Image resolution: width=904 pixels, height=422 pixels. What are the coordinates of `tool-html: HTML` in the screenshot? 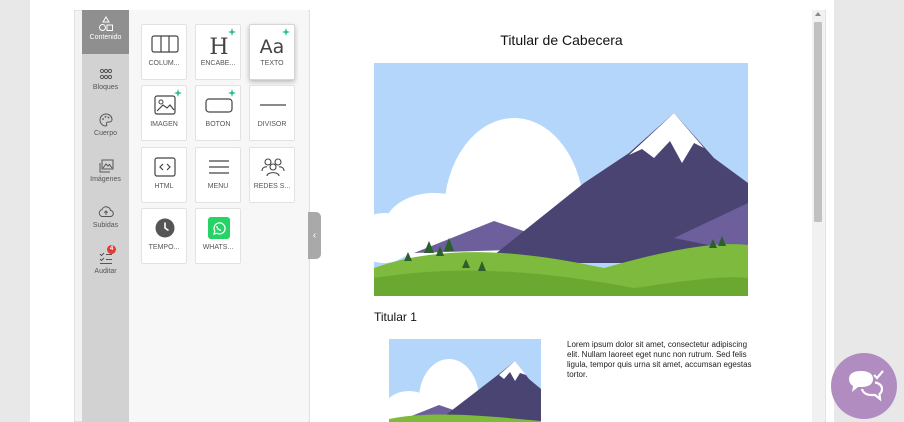 It's located at (164, 175).